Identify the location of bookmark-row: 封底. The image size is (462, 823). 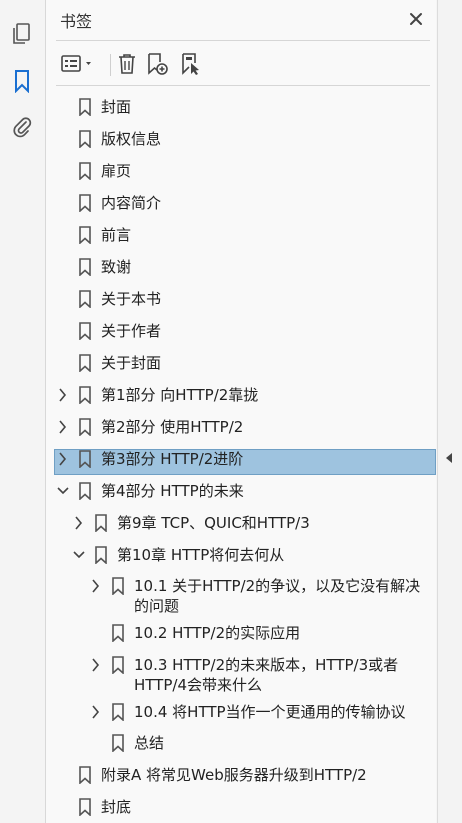
(218, 807).